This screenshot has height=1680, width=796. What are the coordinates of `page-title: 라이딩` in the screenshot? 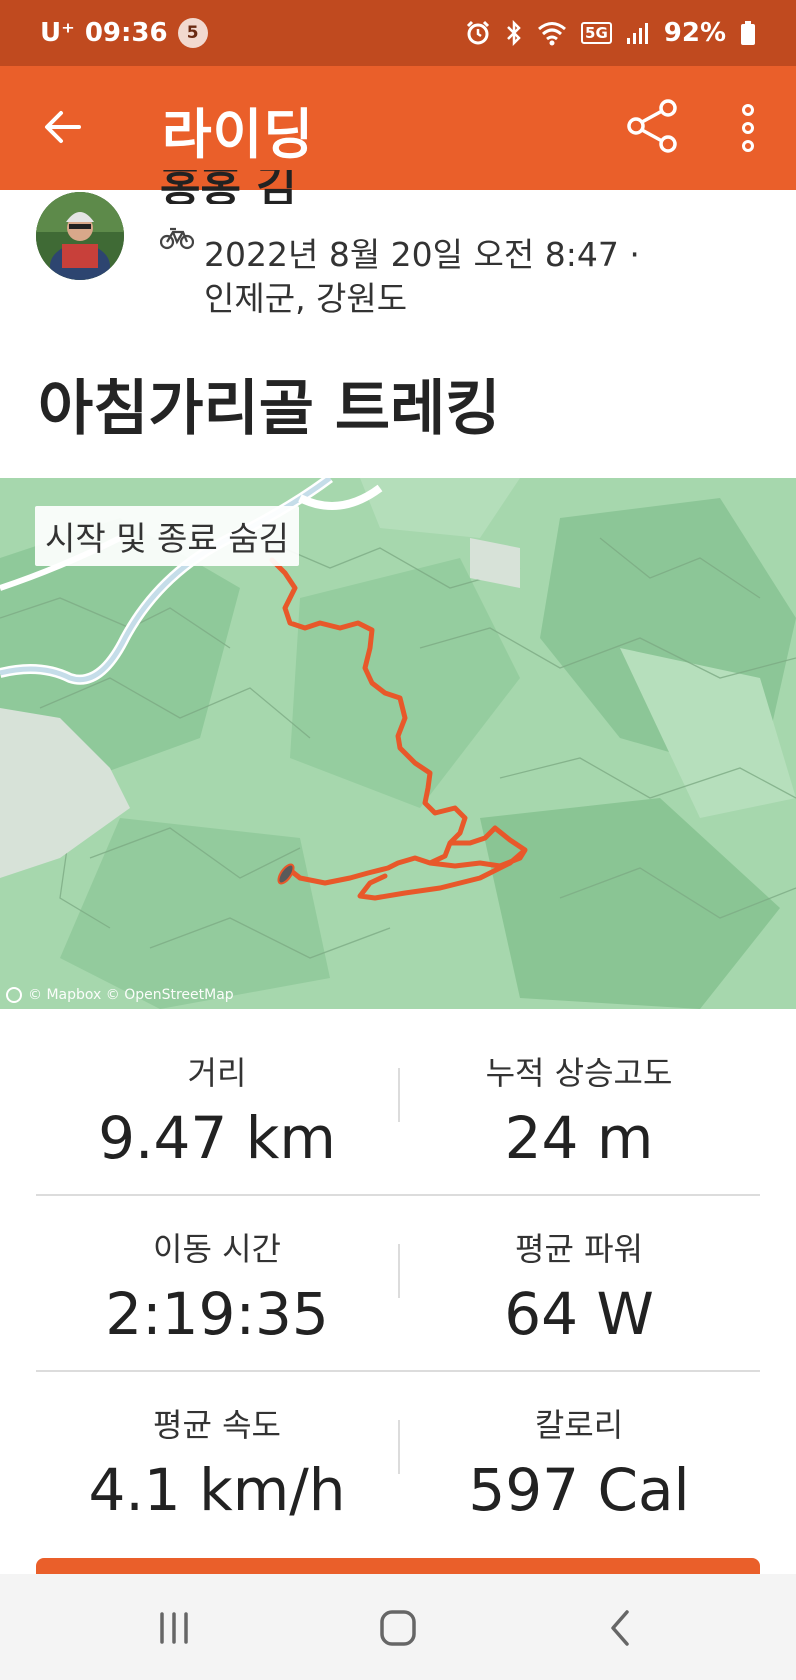 It's located at (238, 134).